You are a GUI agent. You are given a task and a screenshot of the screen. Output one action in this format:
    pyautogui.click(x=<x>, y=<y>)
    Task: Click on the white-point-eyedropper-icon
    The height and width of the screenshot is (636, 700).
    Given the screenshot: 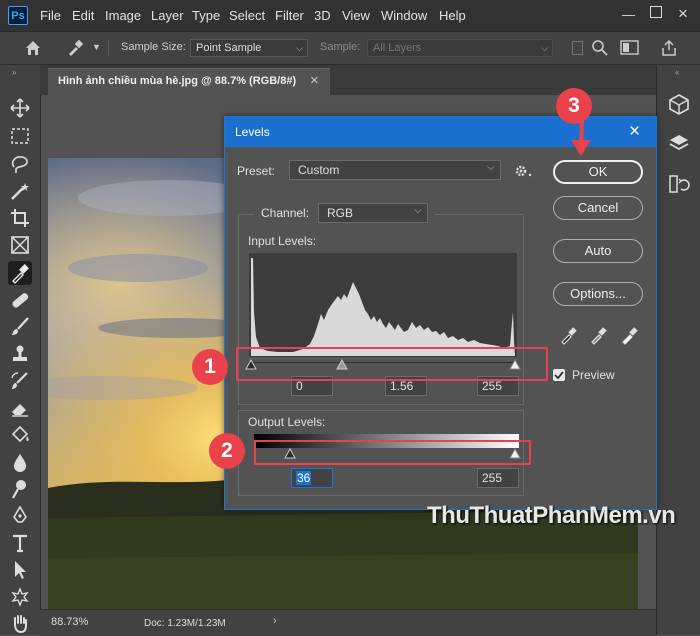 What is the action you would take?
    pyautogui.click(x=630, y=335)
    